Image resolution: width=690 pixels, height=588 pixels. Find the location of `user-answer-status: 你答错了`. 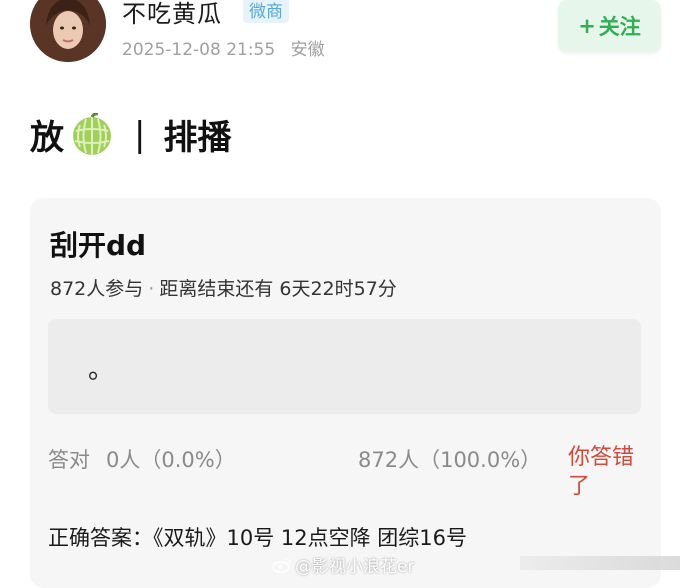

user-answer-status: 你答错了 is located at coordinates (601, 472).